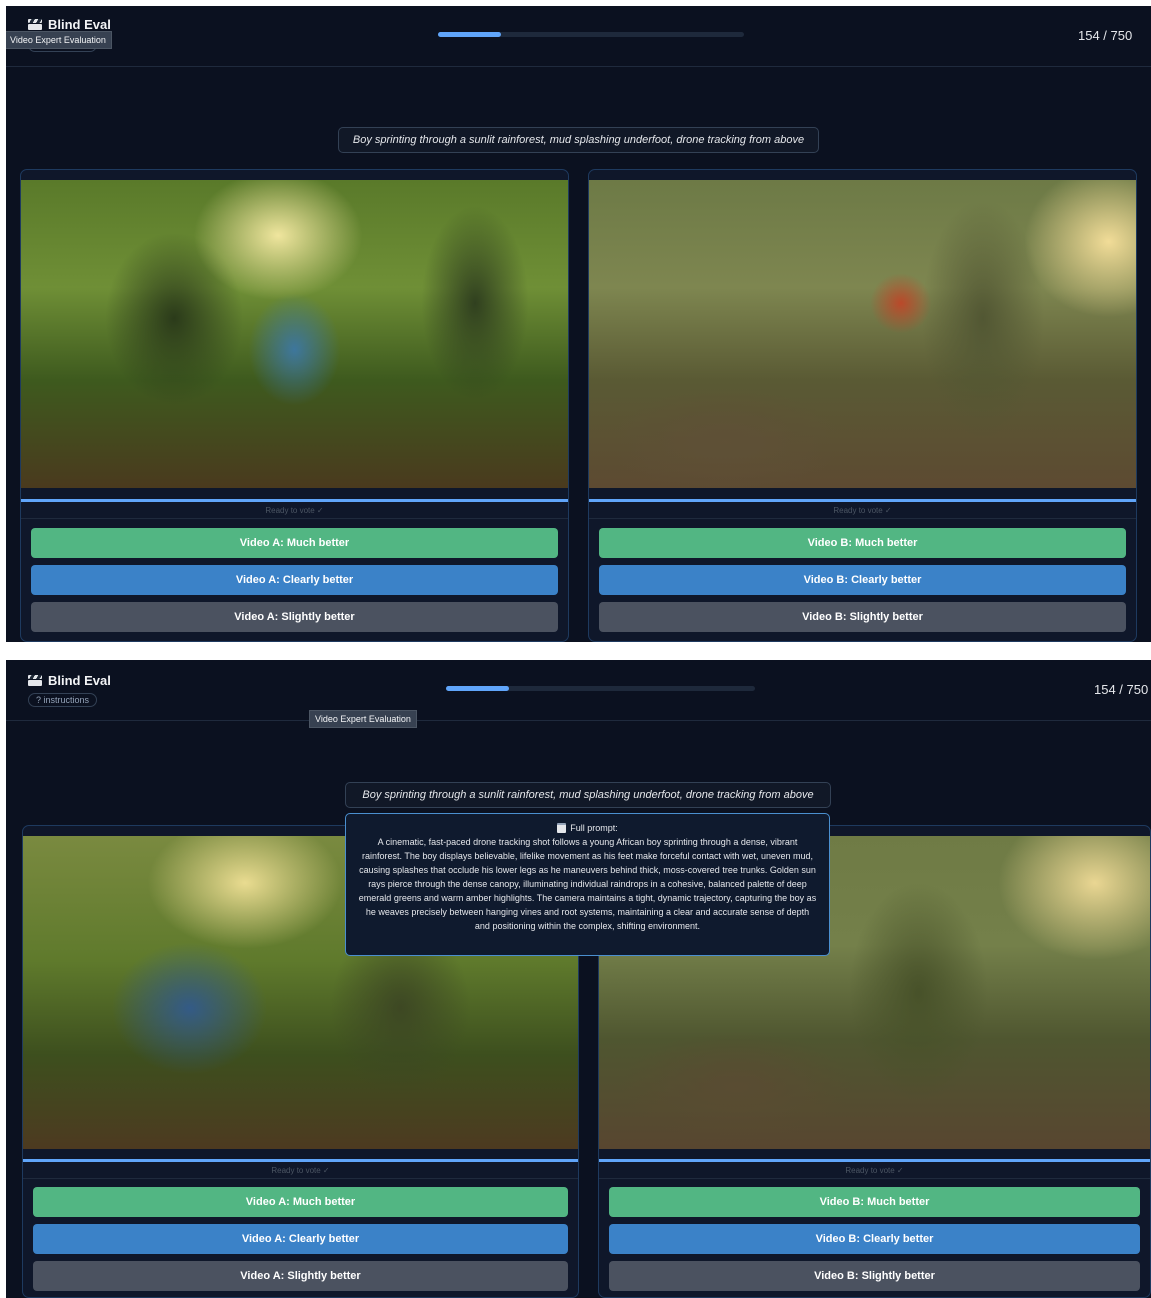 The image size is (1151, 1298). Describe the element at coordinates (594, 828) in the screenshot. I see `full-prompt-label: Full prompt:` at that location.